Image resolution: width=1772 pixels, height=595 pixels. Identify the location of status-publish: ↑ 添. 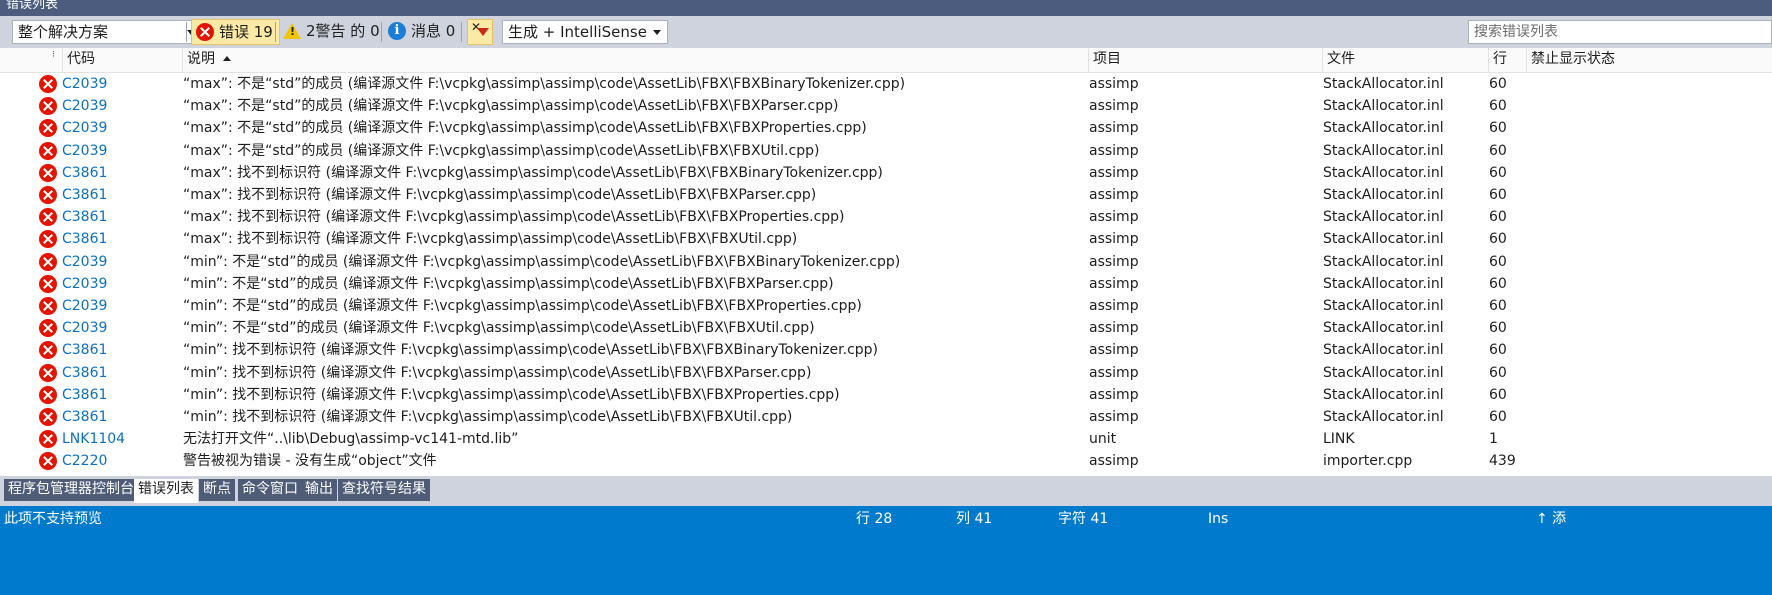
(1551, 519).